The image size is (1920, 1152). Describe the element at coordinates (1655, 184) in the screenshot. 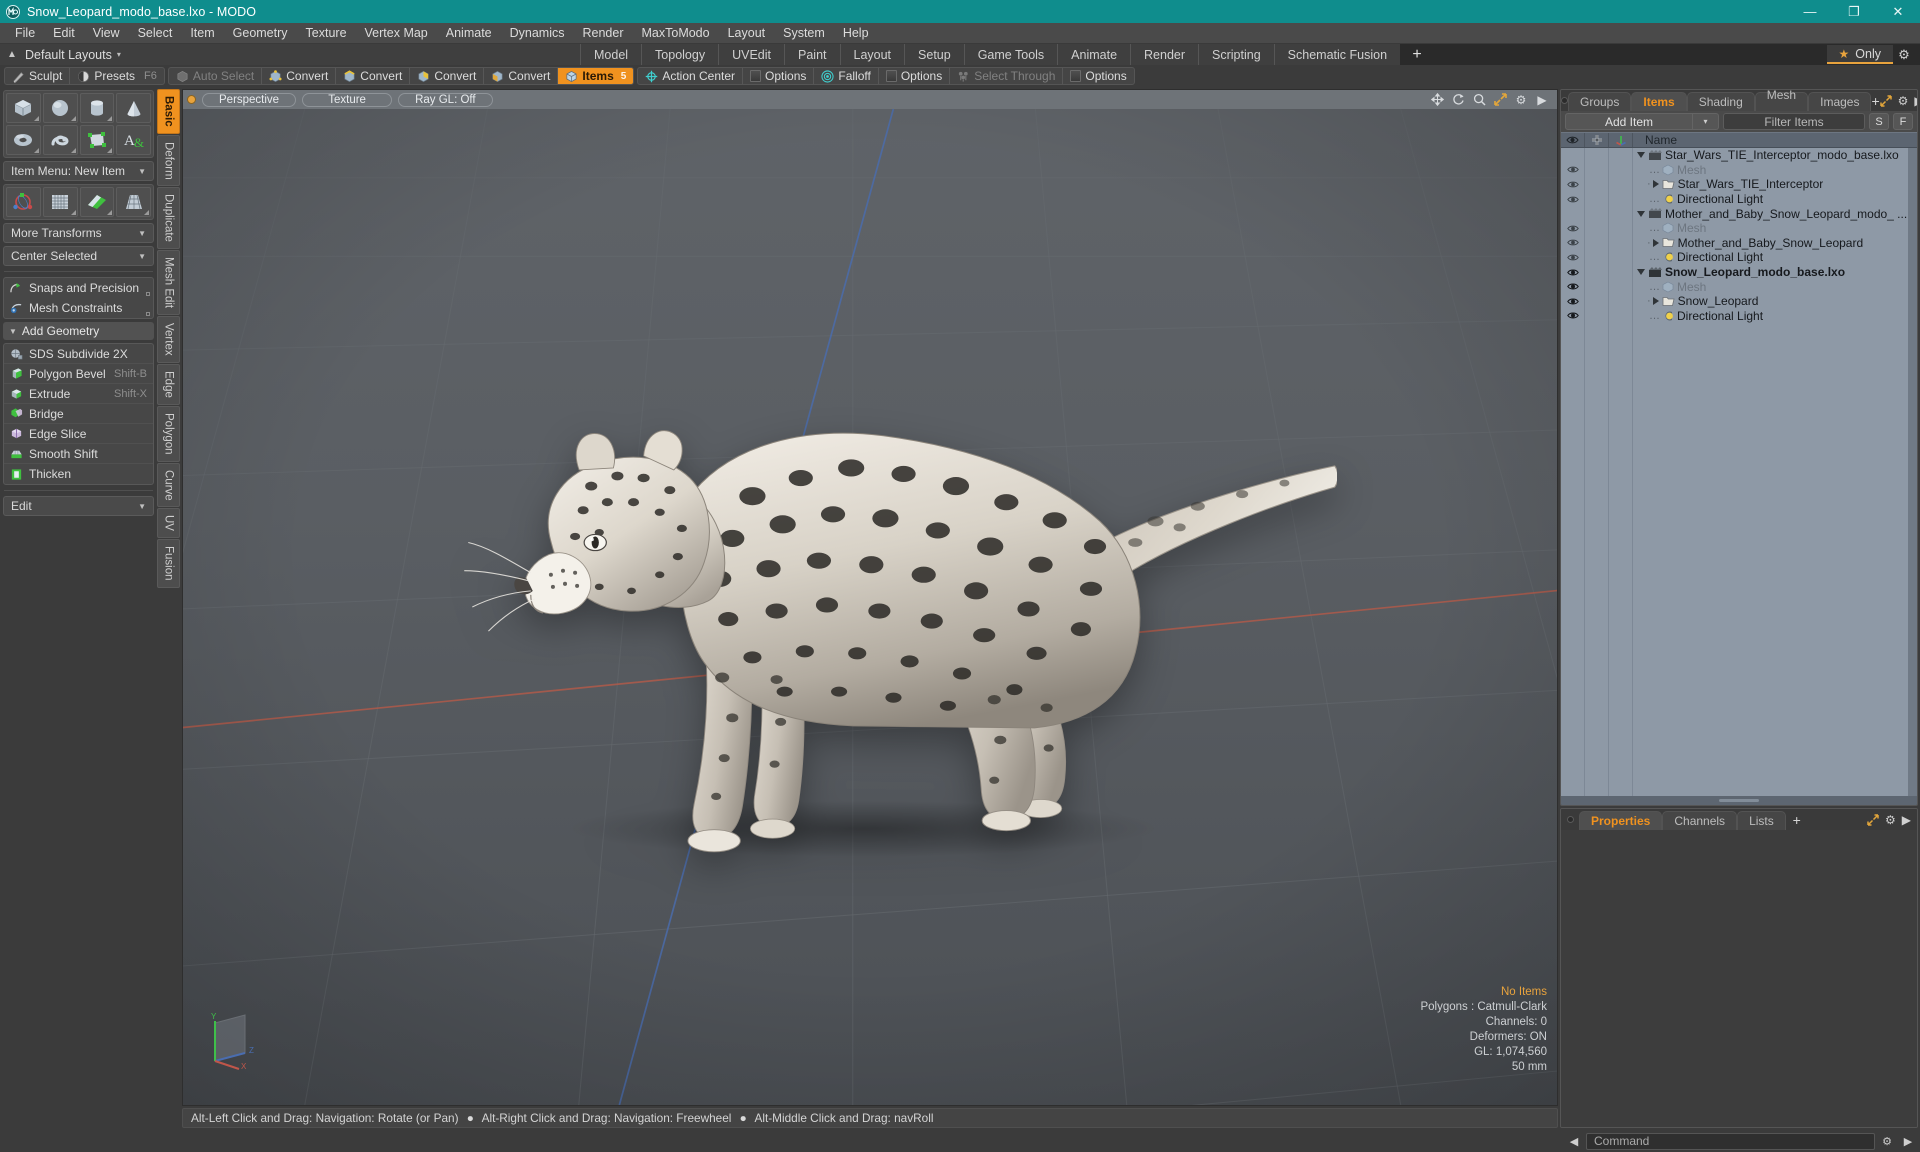

I see `chevron-right-icon` at that location.